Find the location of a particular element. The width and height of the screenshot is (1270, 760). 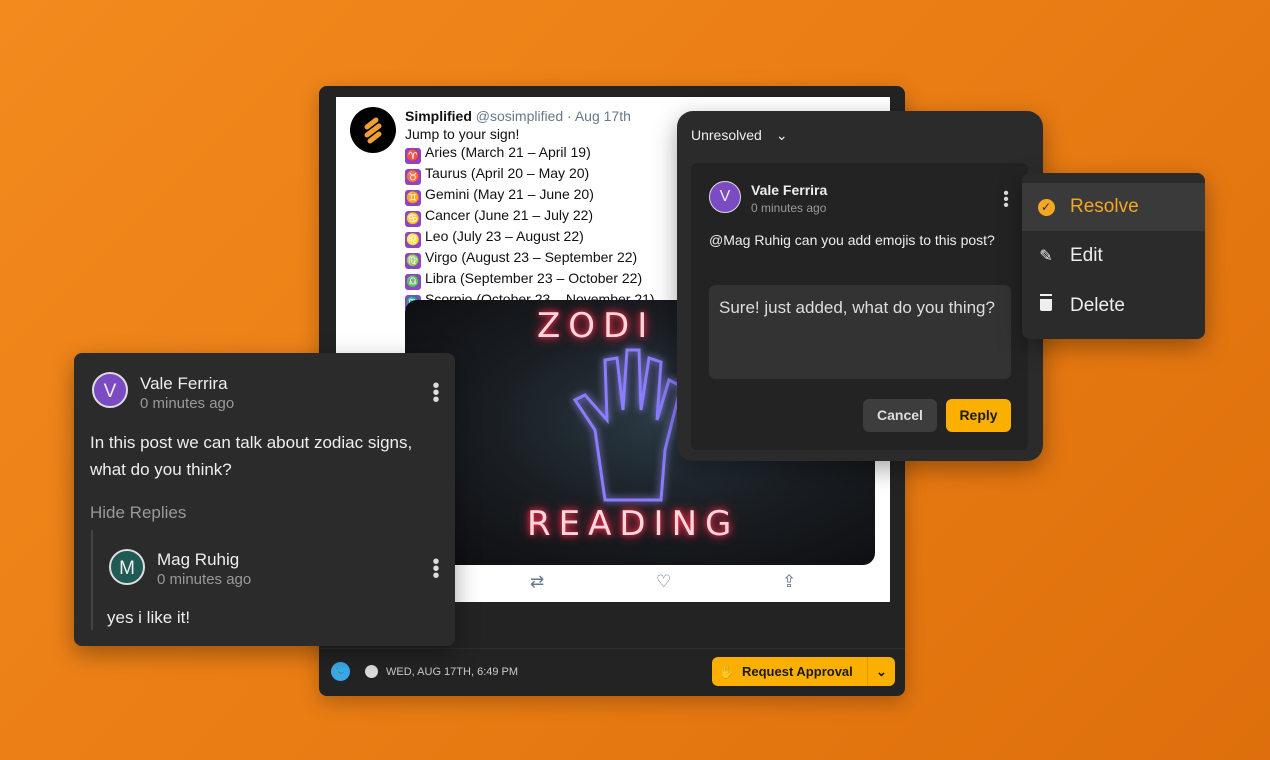

menu-item-resolve: ✓ Resolve is located at coordinates (1113, 207).